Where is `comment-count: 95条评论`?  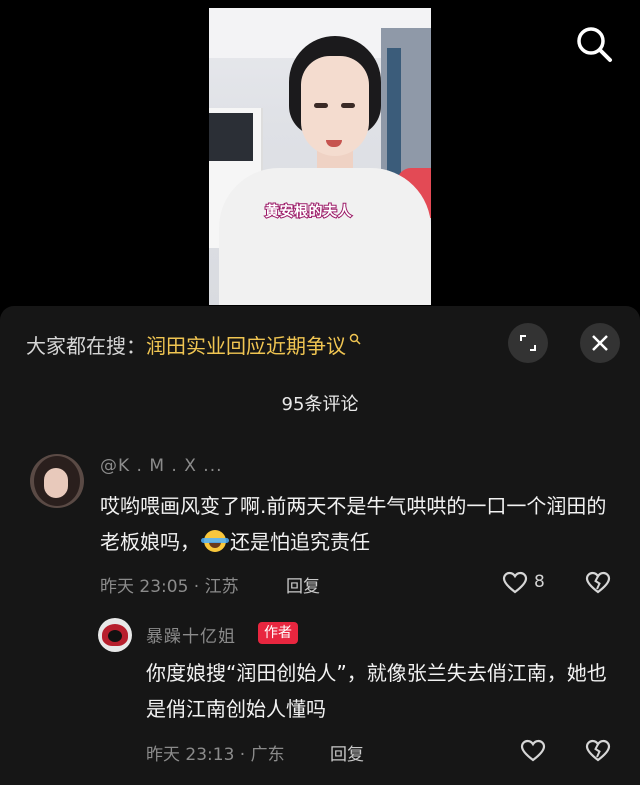
comment-count: 95条评论 is located at coordinates (320, 403).